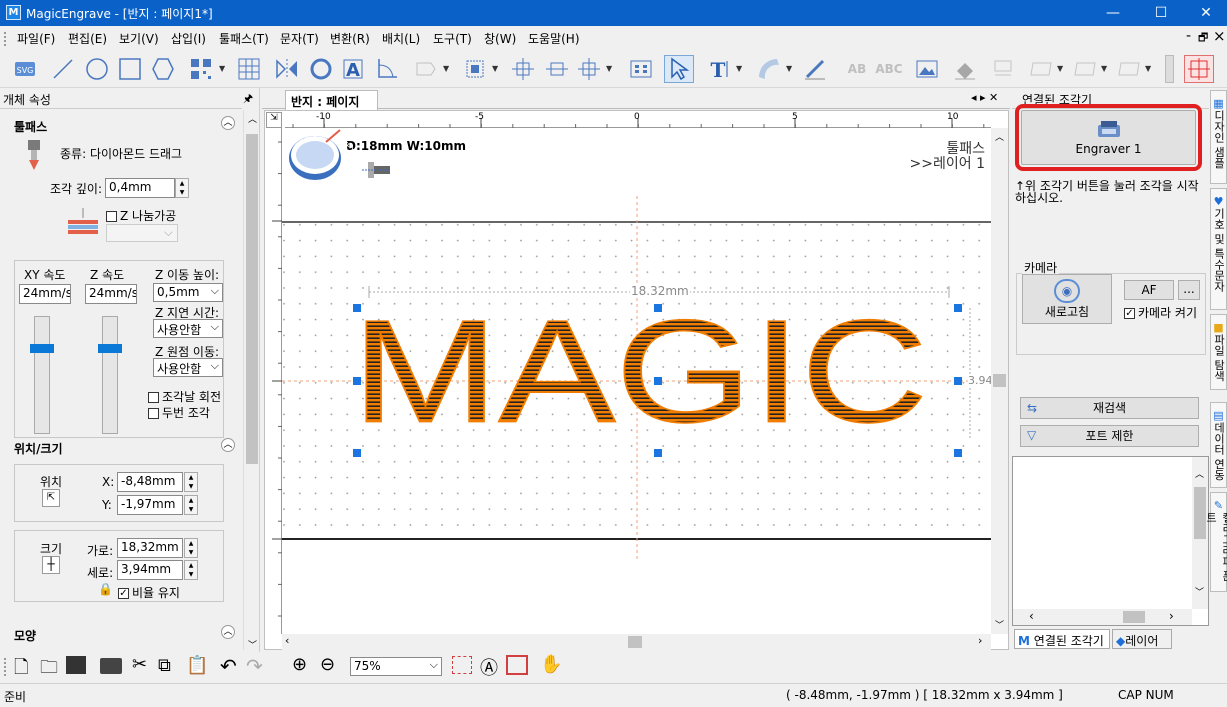  I want to click on anchor-point-icon: ⇱, so click(51, 498).